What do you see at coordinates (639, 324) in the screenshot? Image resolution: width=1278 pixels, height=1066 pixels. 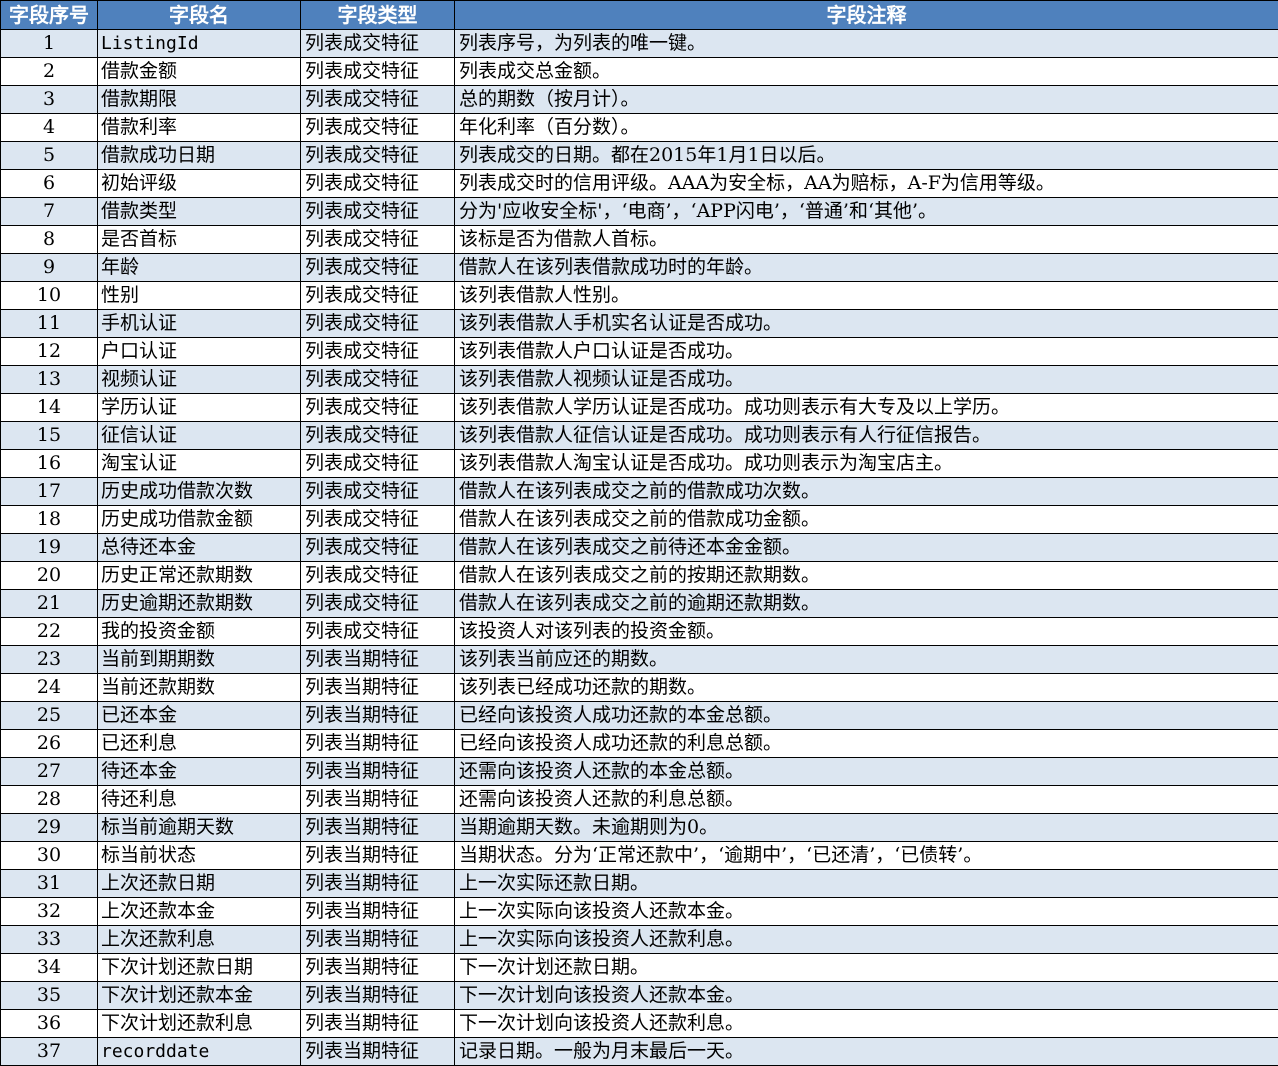 I see `table-row: 11手机认证列表成交特征该列表借款人手机实名认证是否成功。` at bounding box center [639, 324].